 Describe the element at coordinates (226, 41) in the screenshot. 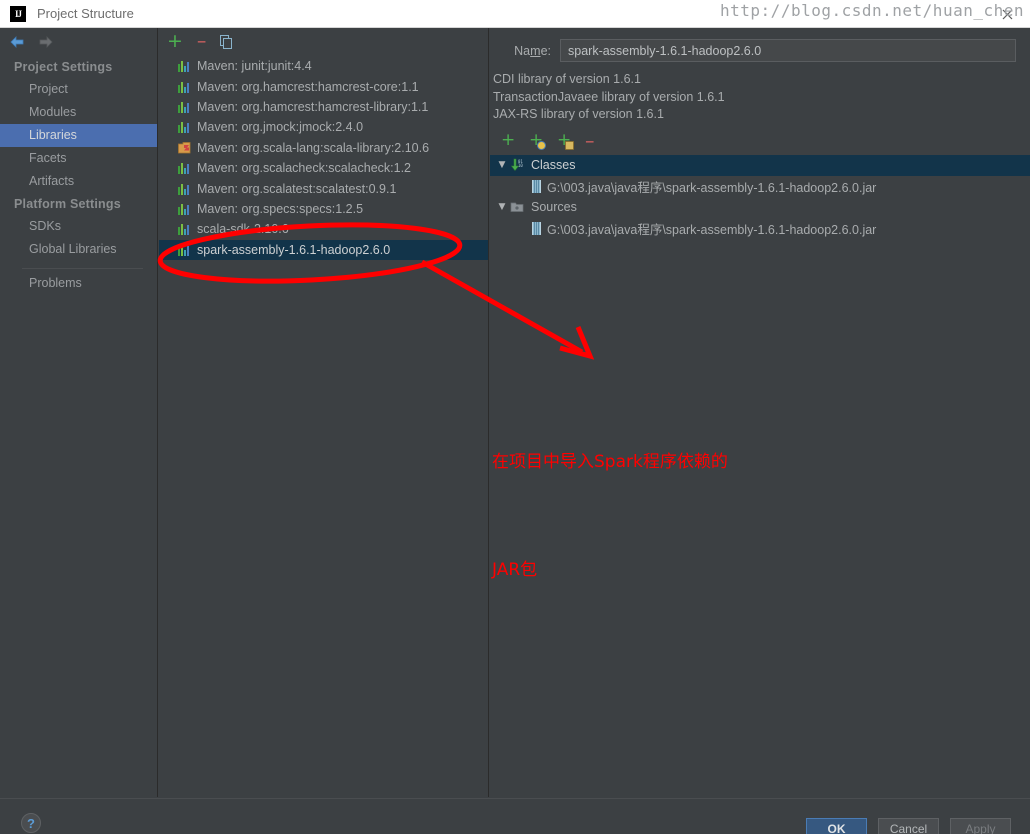

I see `copy-icon` at that location.